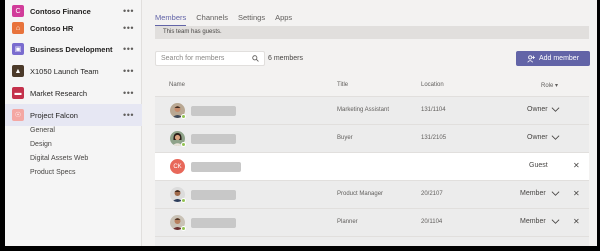 The image size is (600, 251). I want to click on column-header-role-label: Role, so click(547, 86).